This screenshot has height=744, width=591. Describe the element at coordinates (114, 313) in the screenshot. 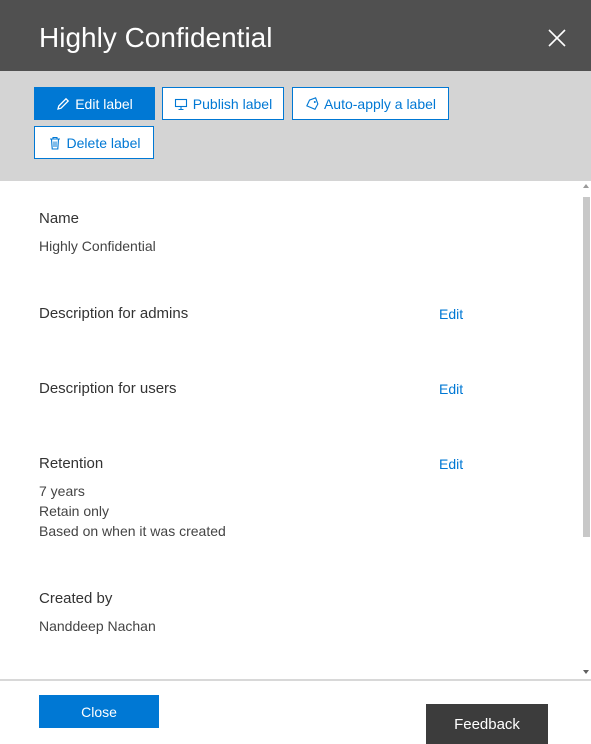

I see `description-admins-heading: Description for admins` at that location.